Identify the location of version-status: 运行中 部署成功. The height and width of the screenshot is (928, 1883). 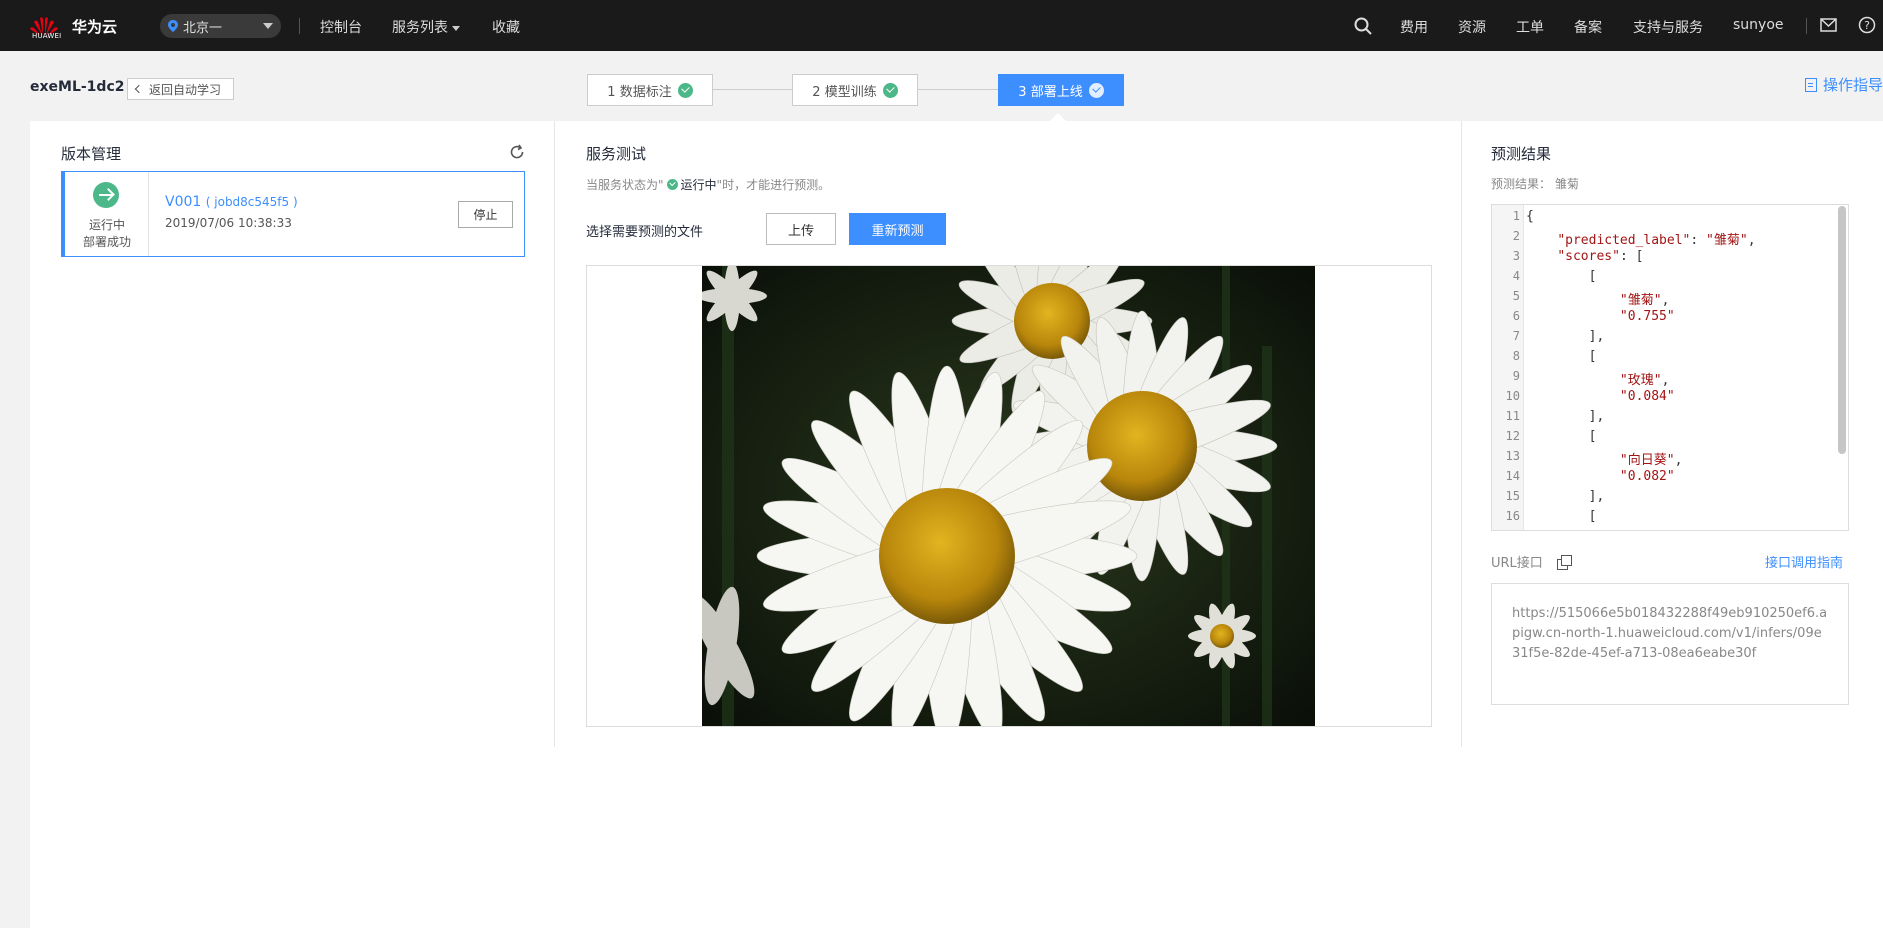
(107, 214).